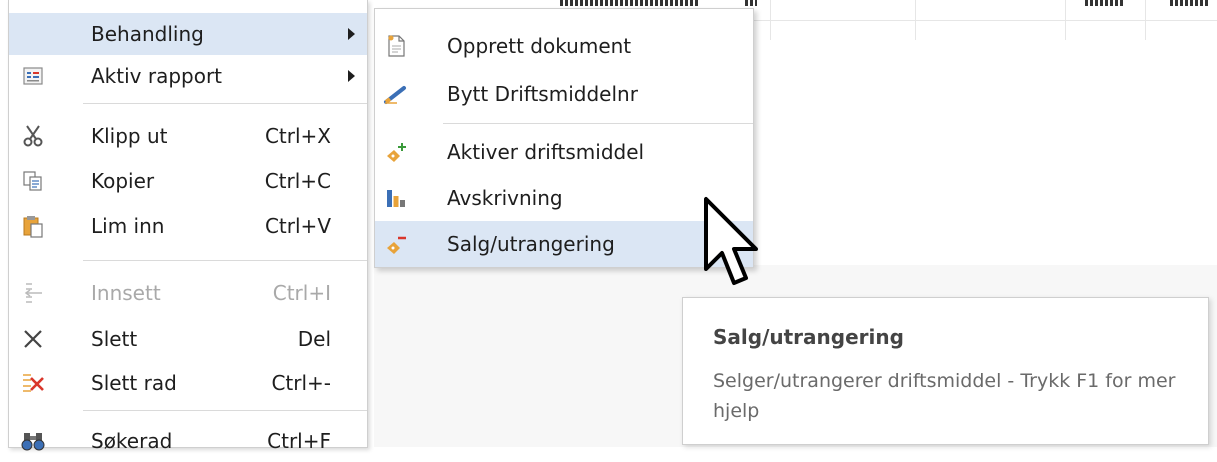 Image resolution: width=1217 pixels, height=462 pixels. Describe the element at coordinates (396, 94) in the screenshot. I see `pencil-icon` at that location.